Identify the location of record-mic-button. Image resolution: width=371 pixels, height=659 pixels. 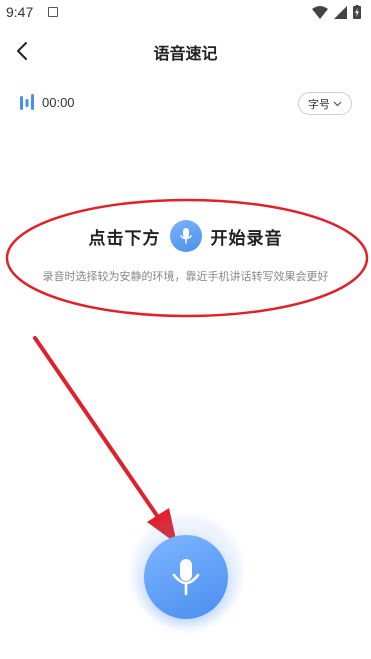
(186, 577).